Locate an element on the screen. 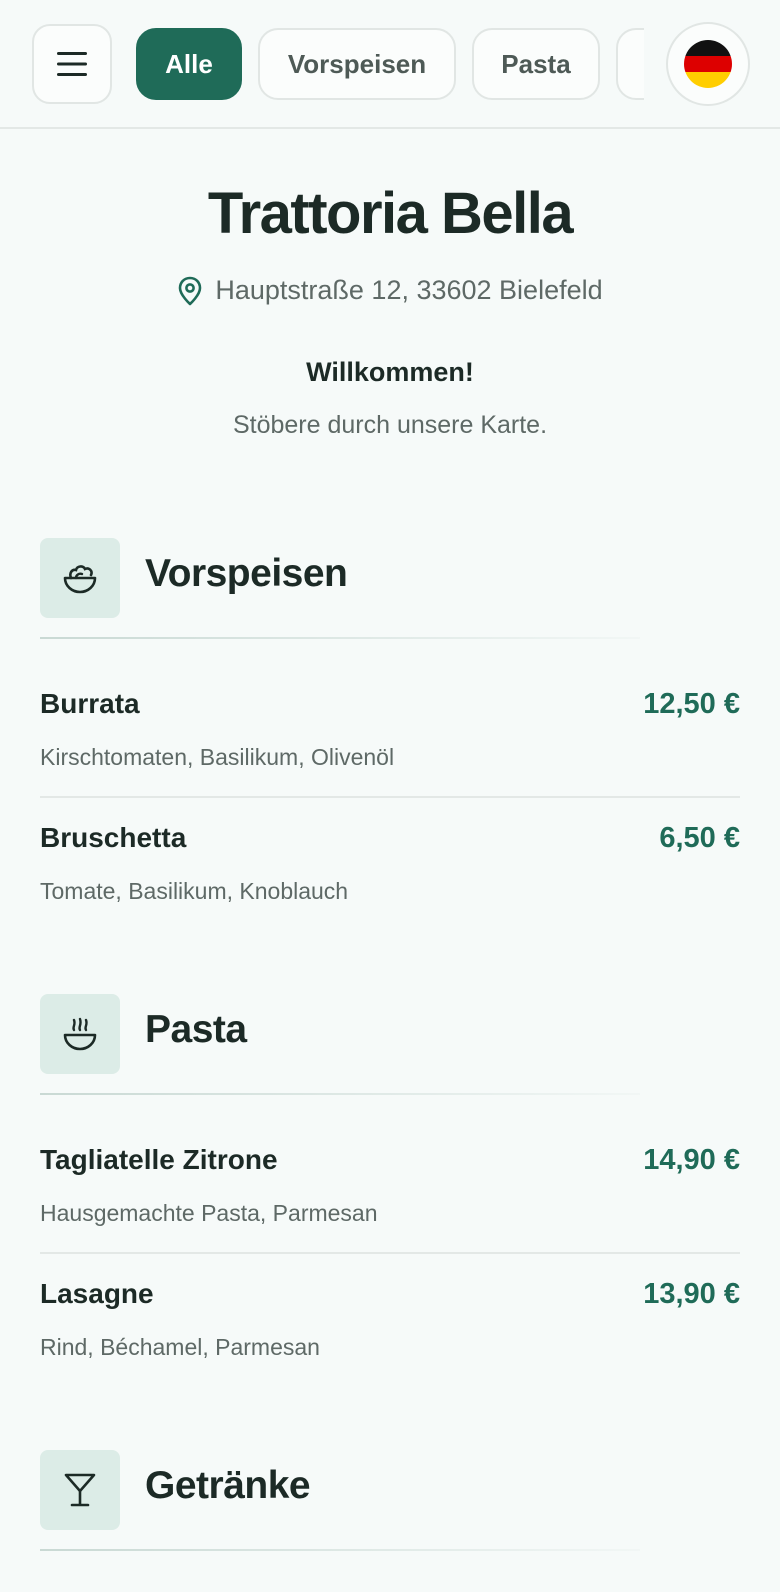 This screenshot has height=1592, width=780. salad-bowl-icon is located at coordinates (80, 579).